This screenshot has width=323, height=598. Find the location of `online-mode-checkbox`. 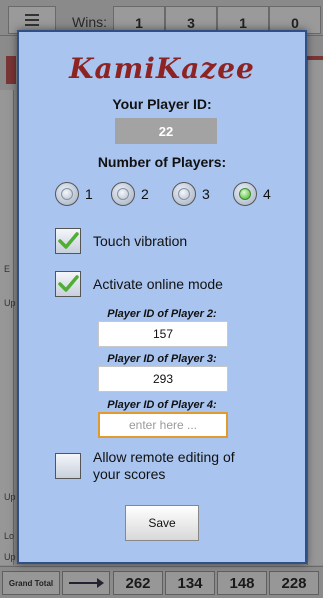

online-mode-checkbox is located at coordinates (68, 284).